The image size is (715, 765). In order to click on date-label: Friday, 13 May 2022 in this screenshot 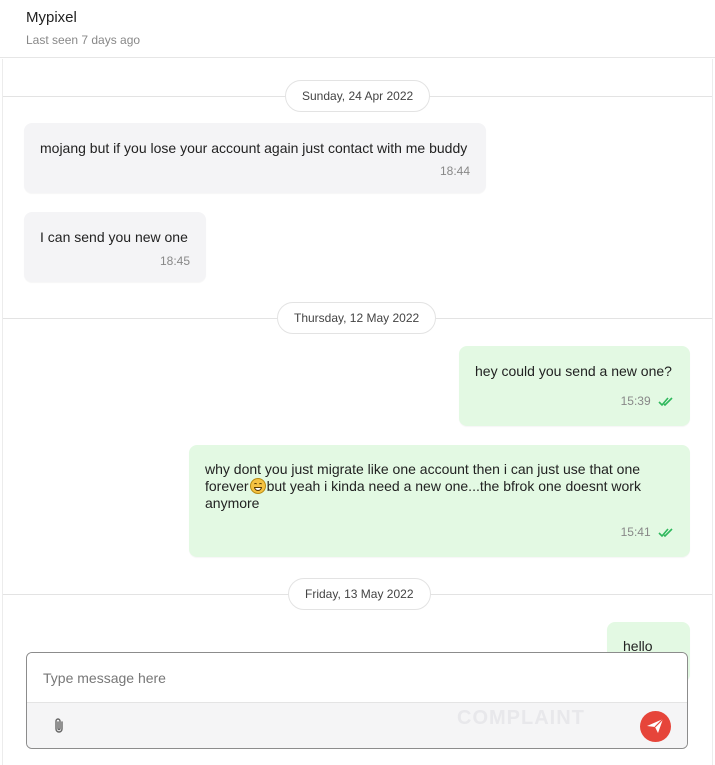, I will do `click(359, 594)`.